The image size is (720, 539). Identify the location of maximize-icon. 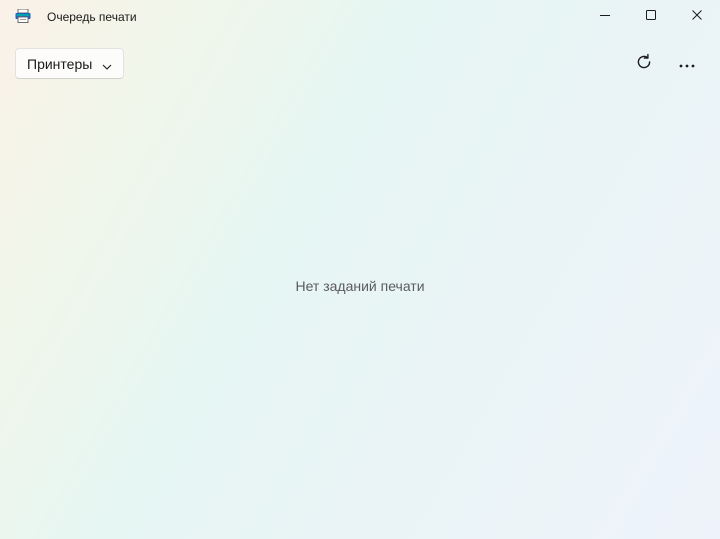
(651, 16).